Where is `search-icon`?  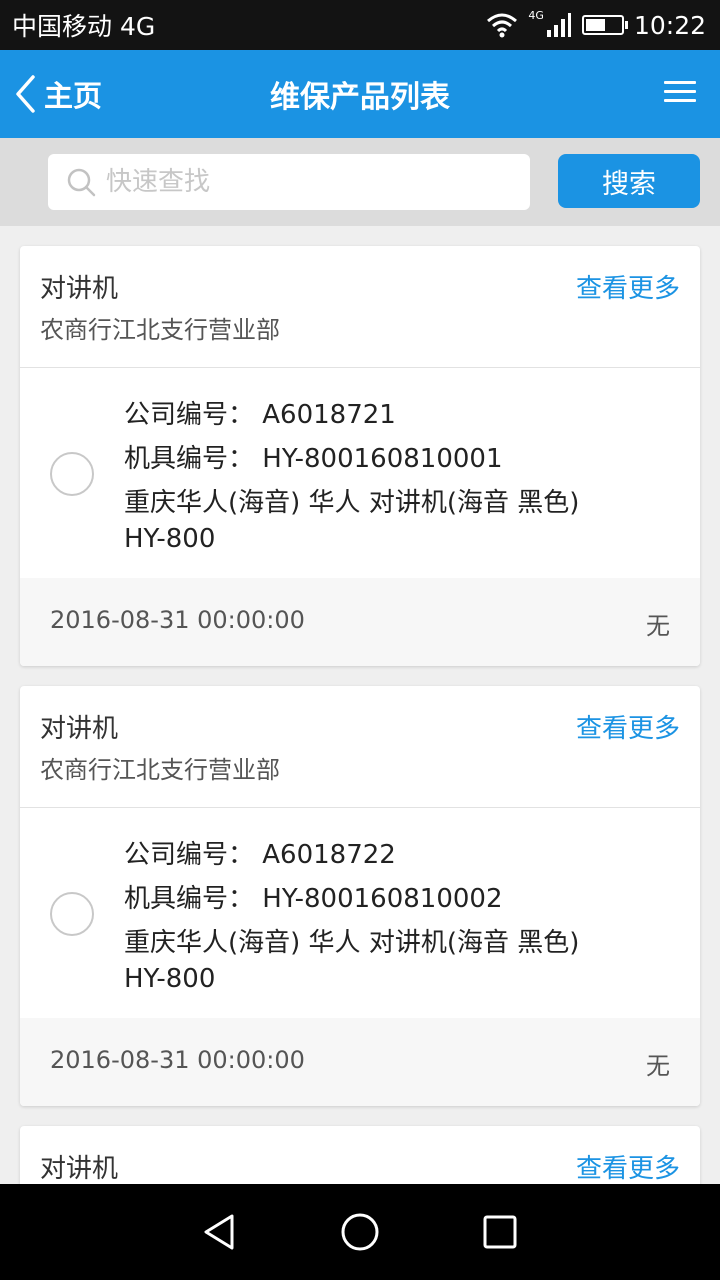 search-icon is located at coordinates (81, 182).